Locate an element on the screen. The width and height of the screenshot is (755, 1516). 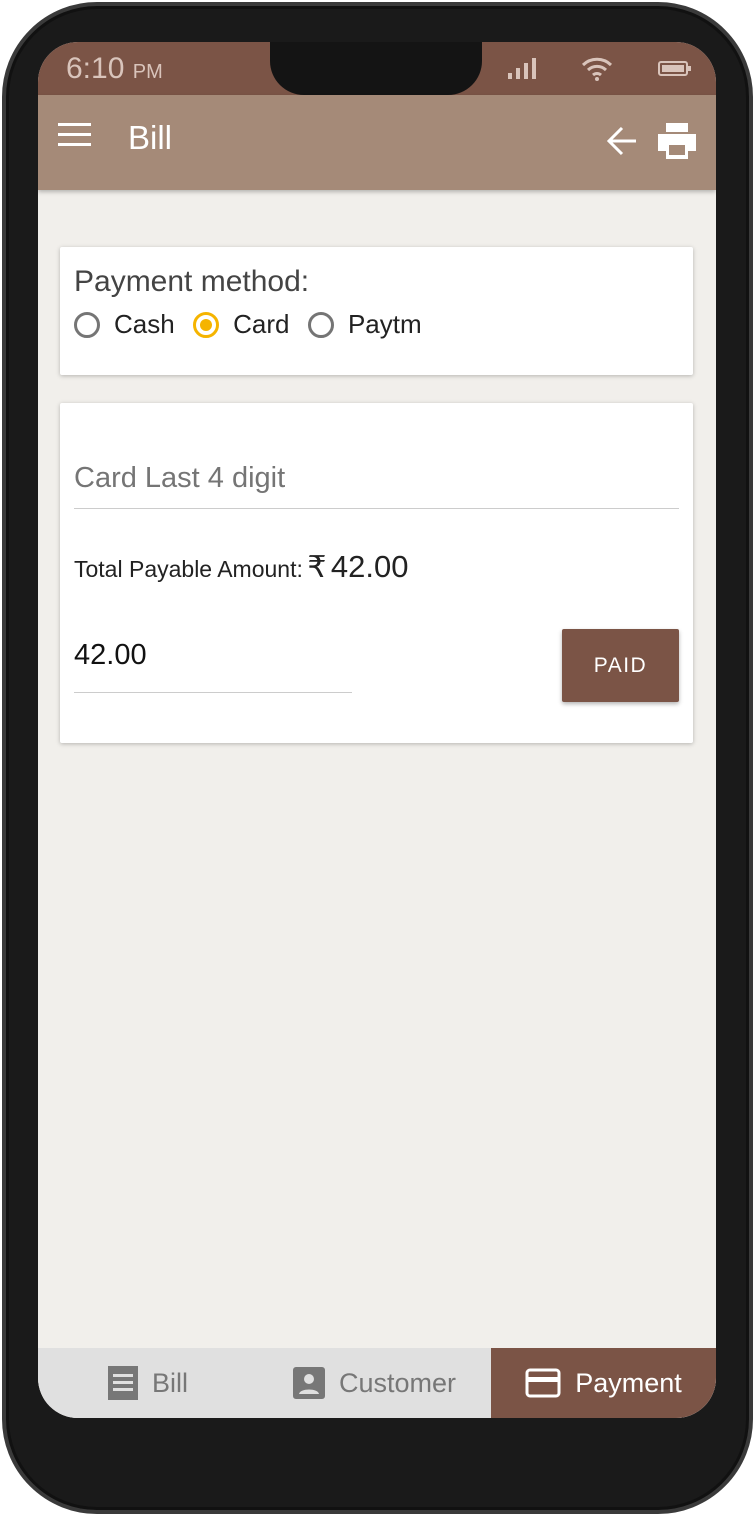
tab-label: Bill is located at coordinates (169, 1382).